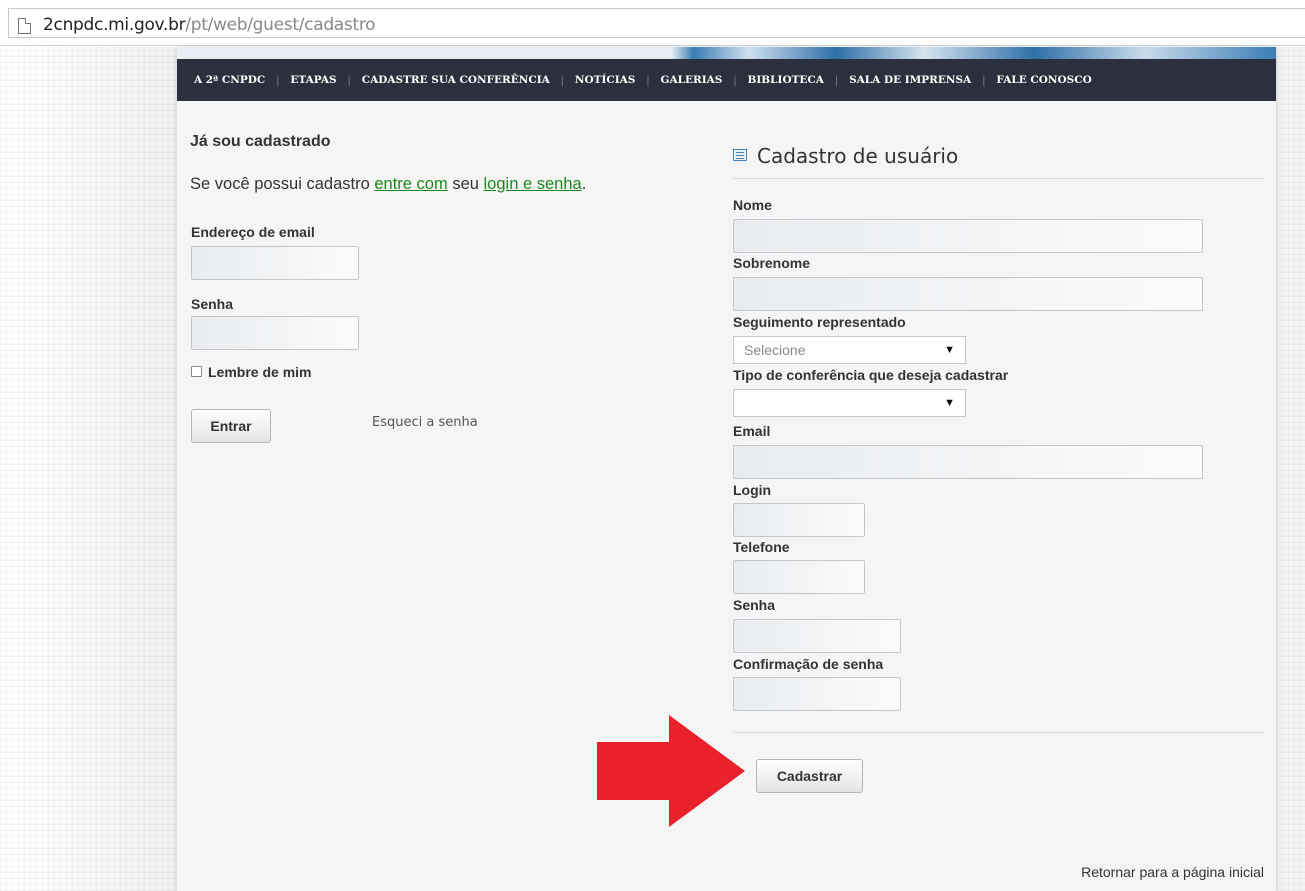 The image size is (1305, 891). I want to click on seguimento-label: Seguimento representado, so click(819, 322).